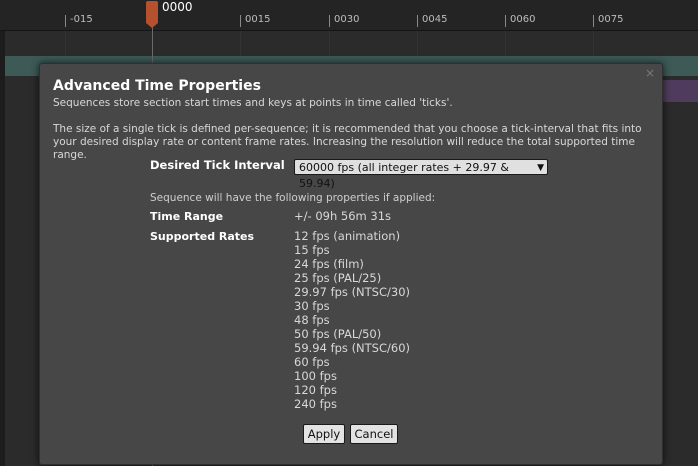  I want to click on rate-item: 120 fps, so click(315, 390).